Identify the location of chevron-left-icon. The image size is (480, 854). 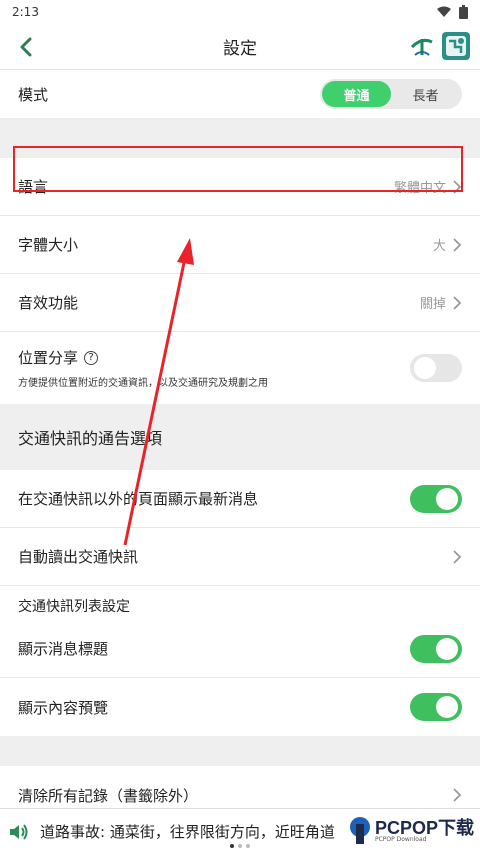
(26, 47).